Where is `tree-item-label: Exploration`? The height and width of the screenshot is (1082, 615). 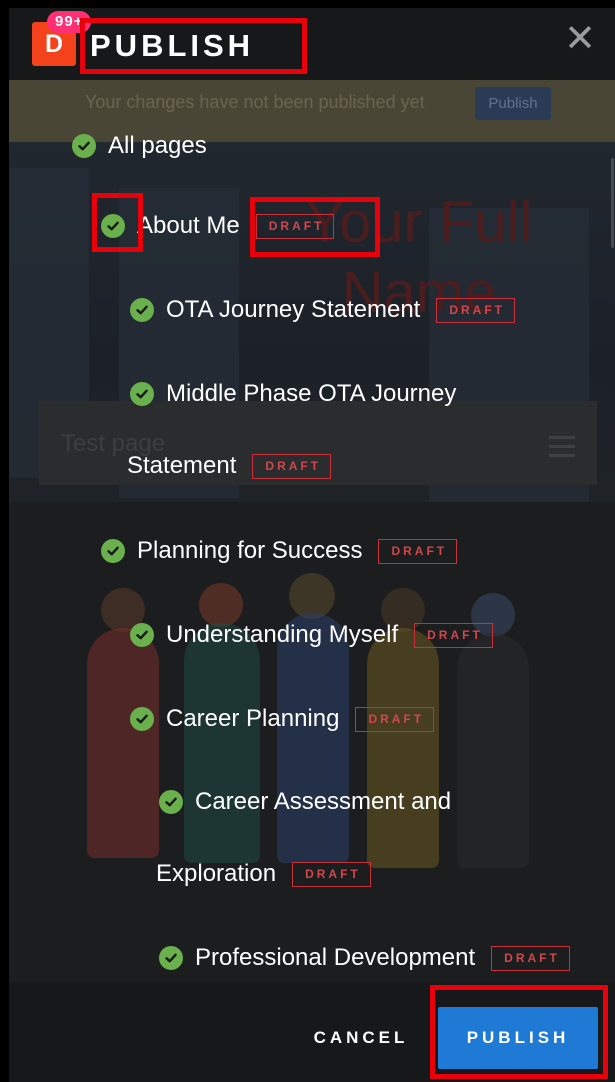 tree-item-label: Exploration is located at coordinates (216, 873).